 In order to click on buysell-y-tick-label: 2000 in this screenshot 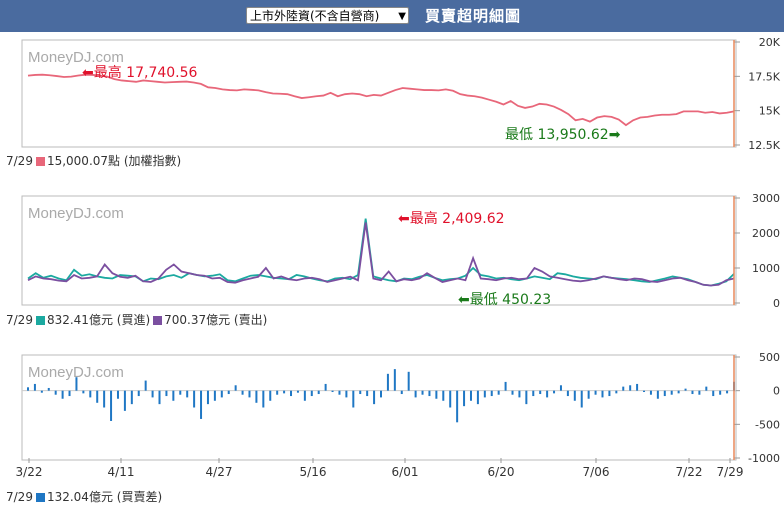, I will do `click(766, 233)`.